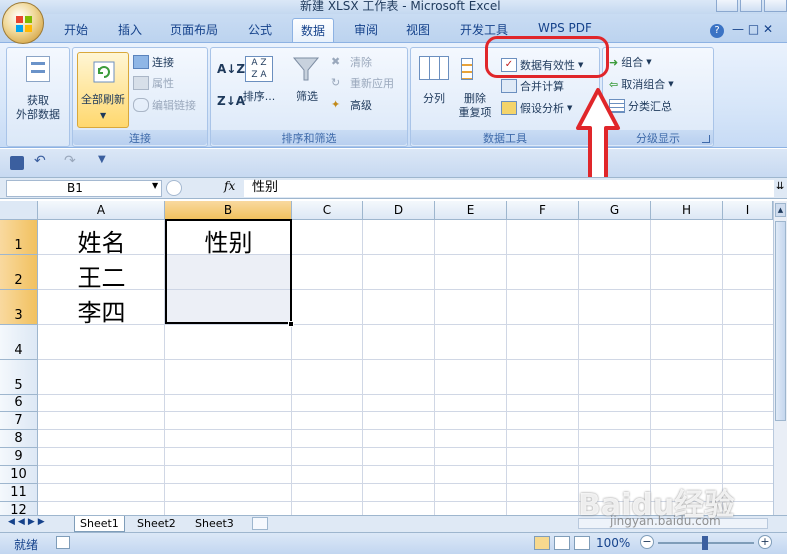 Image resolution: width=787 pixels, height=554 pixels. What do you see at coordinates (141, 62) in the screenshot?
I see `connection-icon` at bounding box center [141, 62].